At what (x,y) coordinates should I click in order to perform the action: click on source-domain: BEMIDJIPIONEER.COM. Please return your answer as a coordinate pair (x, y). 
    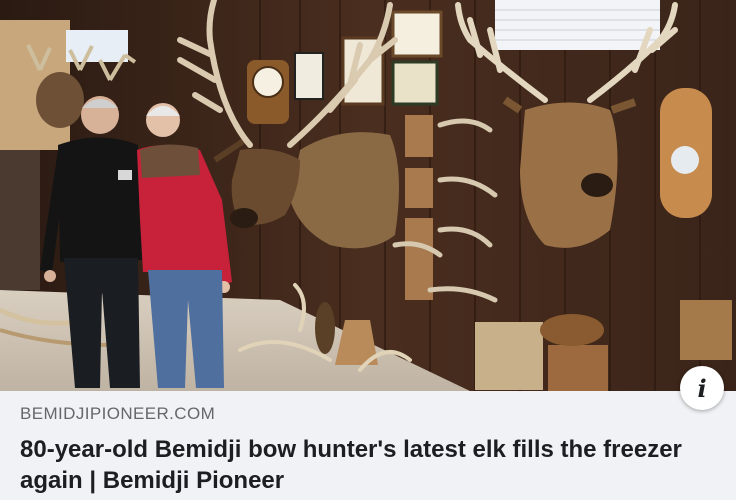
    Looking at the image, I should click on (118, 413).